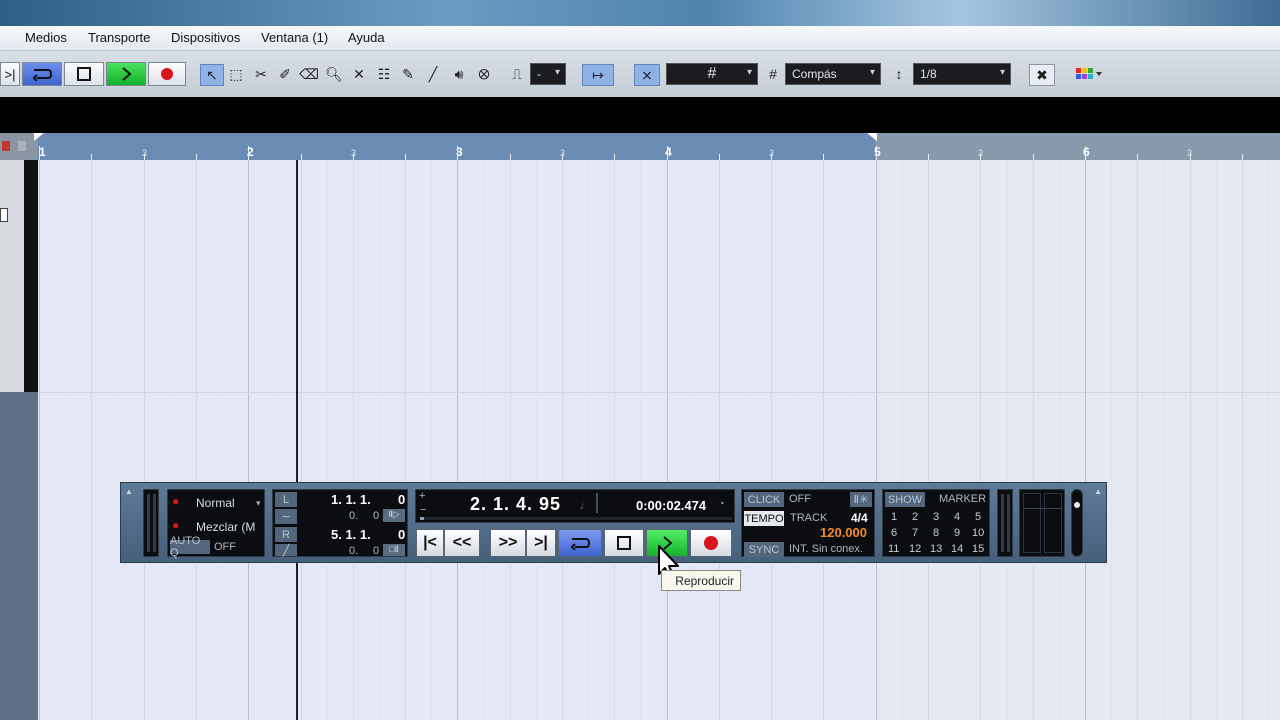 Image resolution: width=1280 pixels, height=720 pixels. Describe the element at coordinates (422, 496) in the screenshot. I see `plus-icon: +` at that location.